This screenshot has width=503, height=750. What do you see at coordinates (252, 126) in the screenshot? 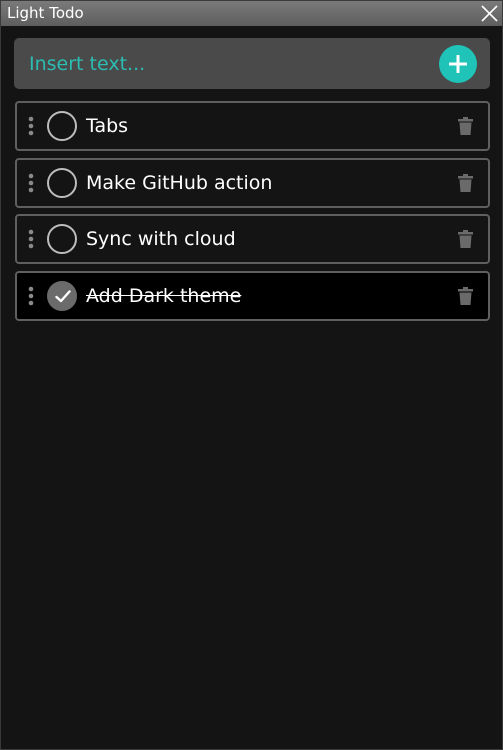
I see `todo-item: Tabs` at bounding box center [252, 126].